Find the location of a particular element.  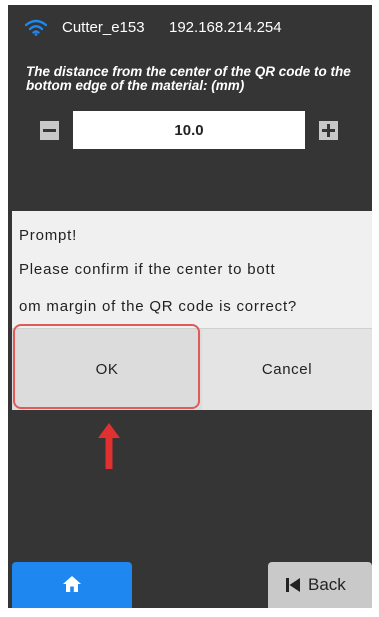

dialog-title: Prompt! is located at coordinates (48, 235).